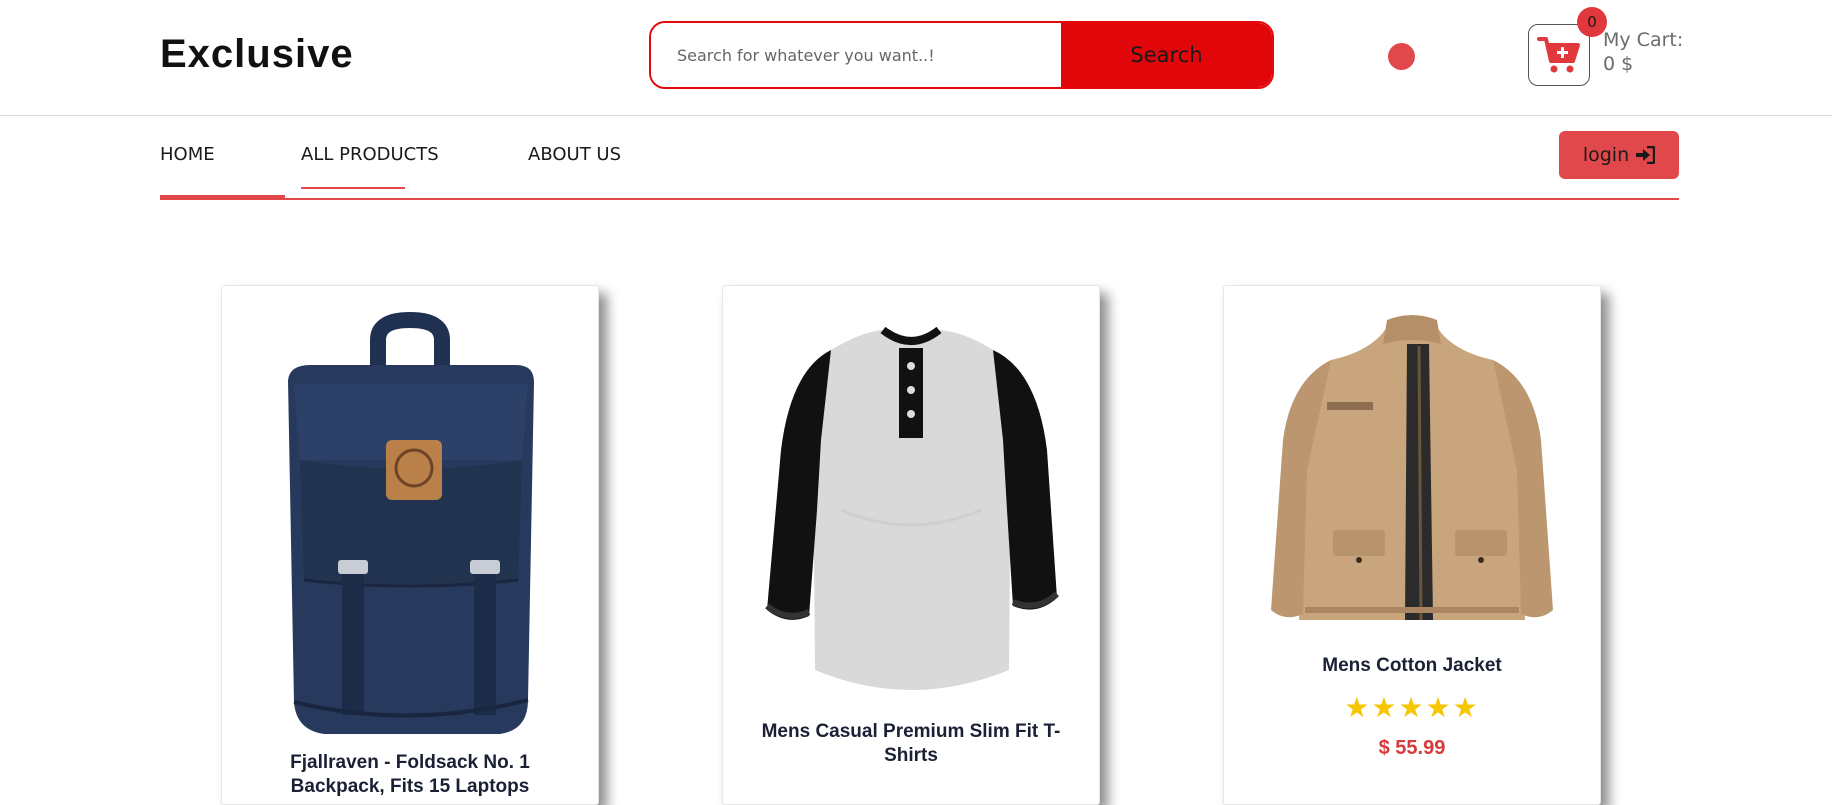 The height and width of the screenshot is (805, 1832). I want to click on cart-icon, so click(1558, 55).